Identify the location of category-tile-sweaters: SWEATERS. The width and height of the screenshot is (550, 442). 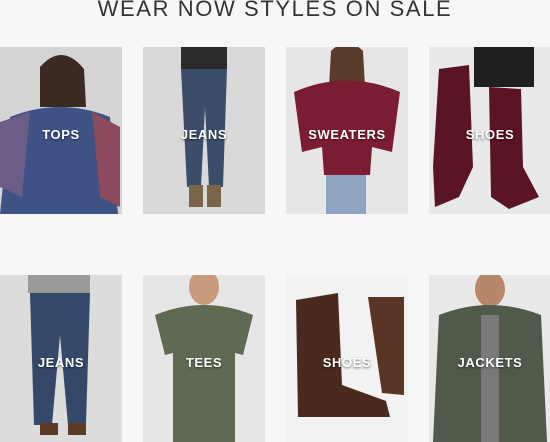
(347, 130).